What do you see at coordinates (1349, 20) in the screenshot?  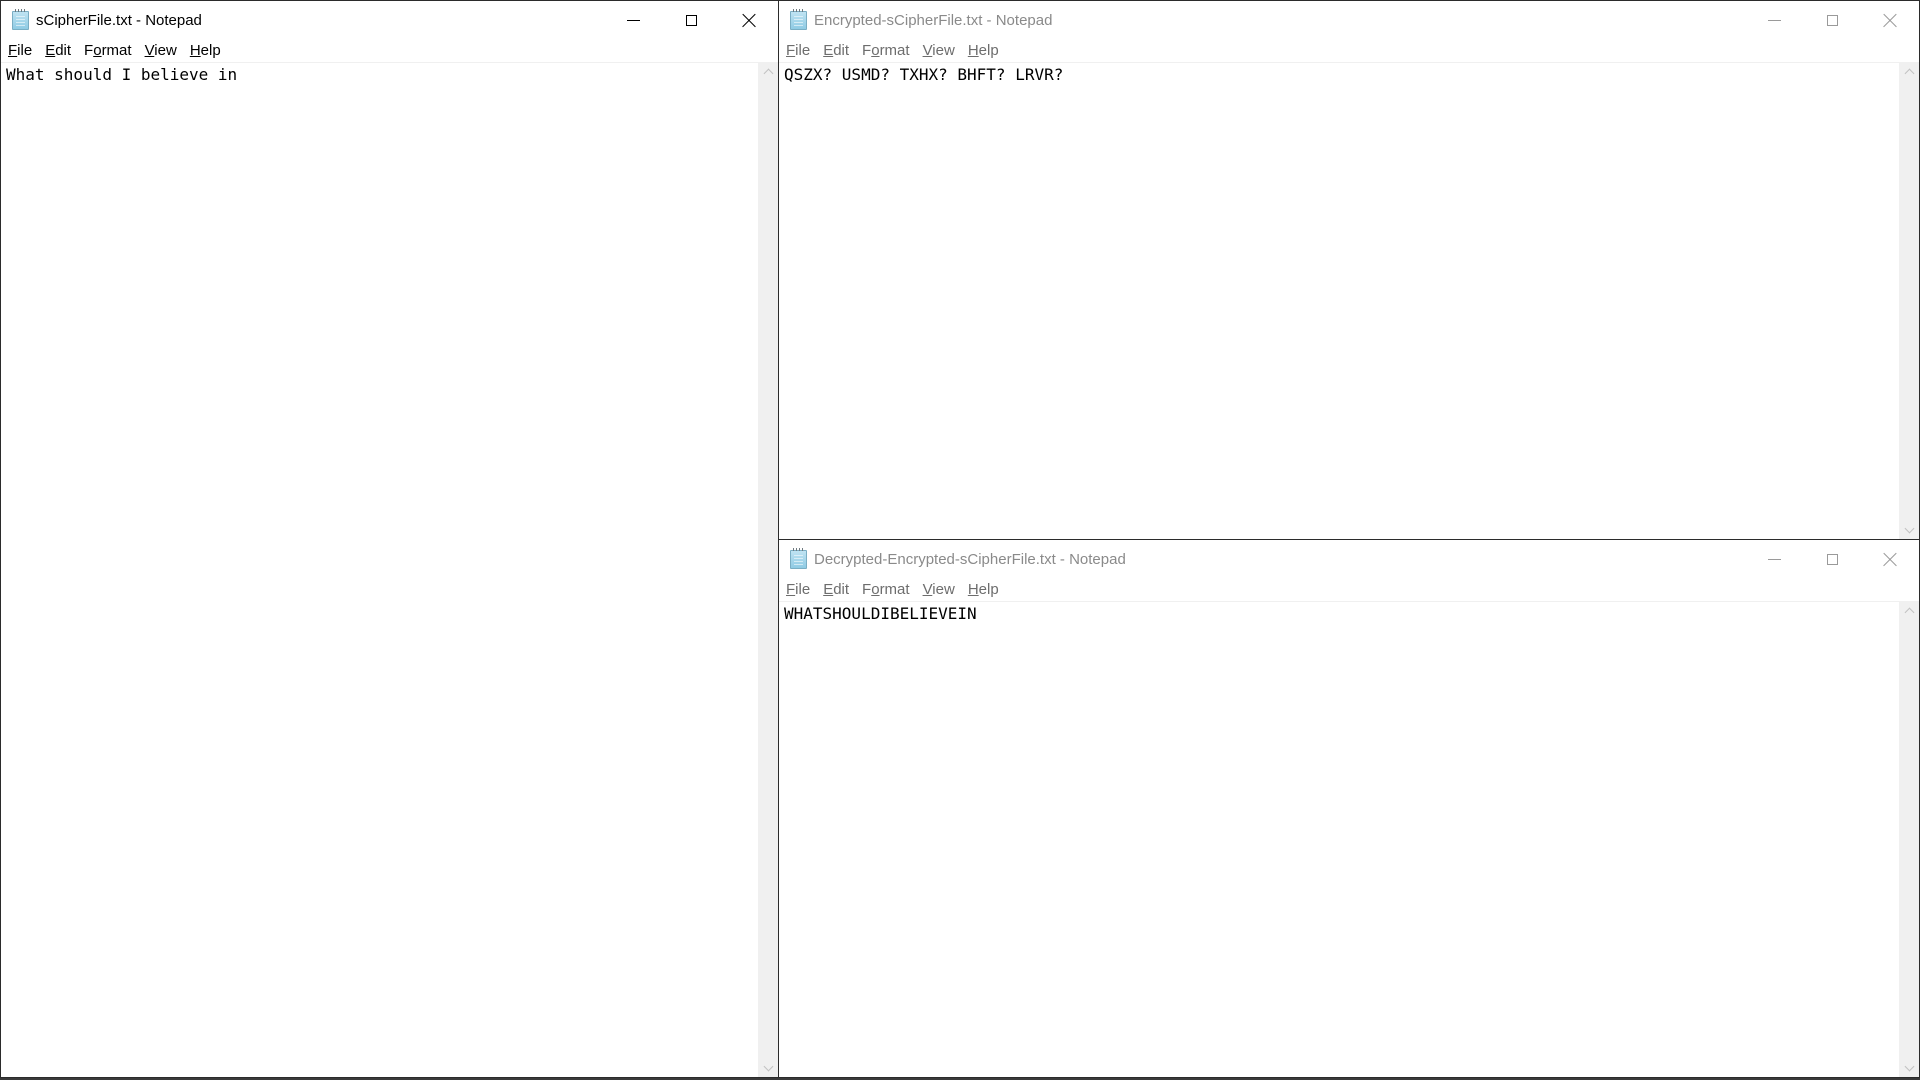 I see `title-bar: Encrypted-sCipherFile.txt - Notepad` at bounding box center [1349, 20].